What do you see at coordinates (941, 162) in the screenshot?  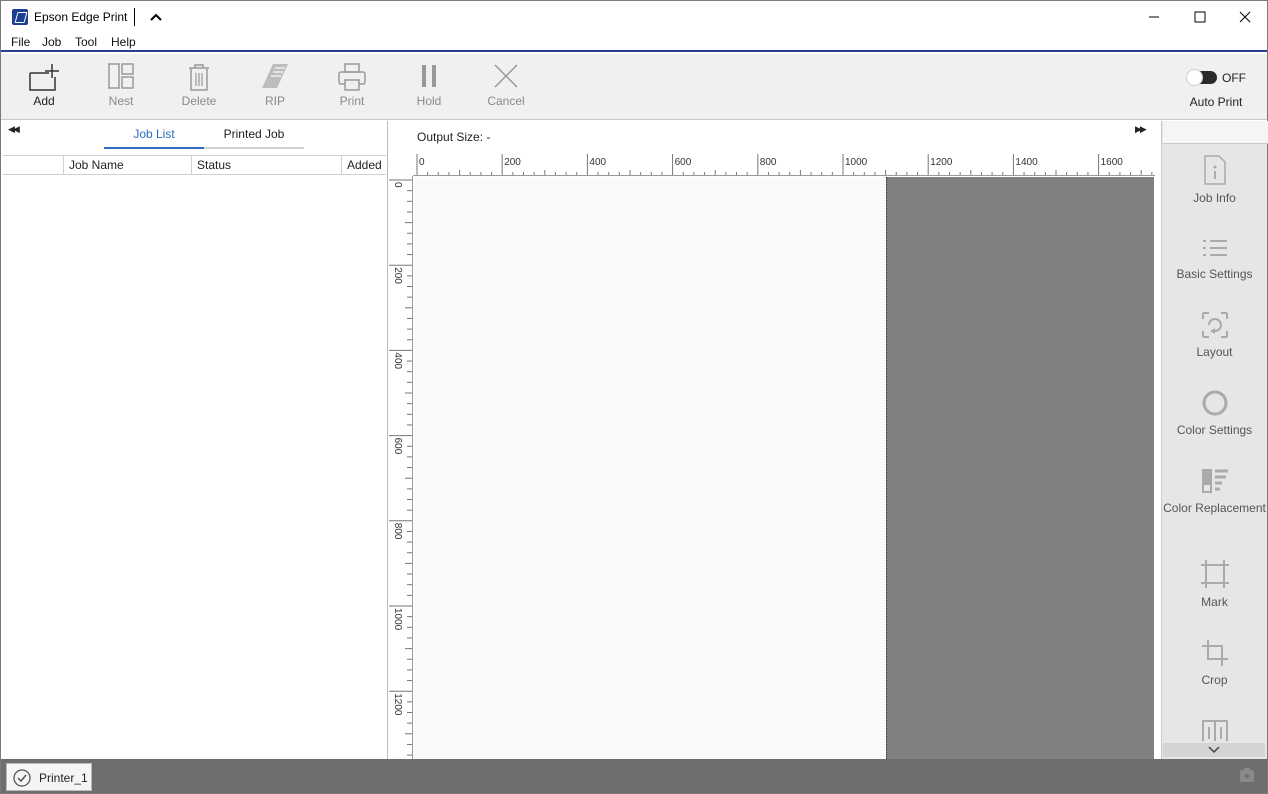 I see `h-ruler-label: 1200` at bounding box center [941, 162].